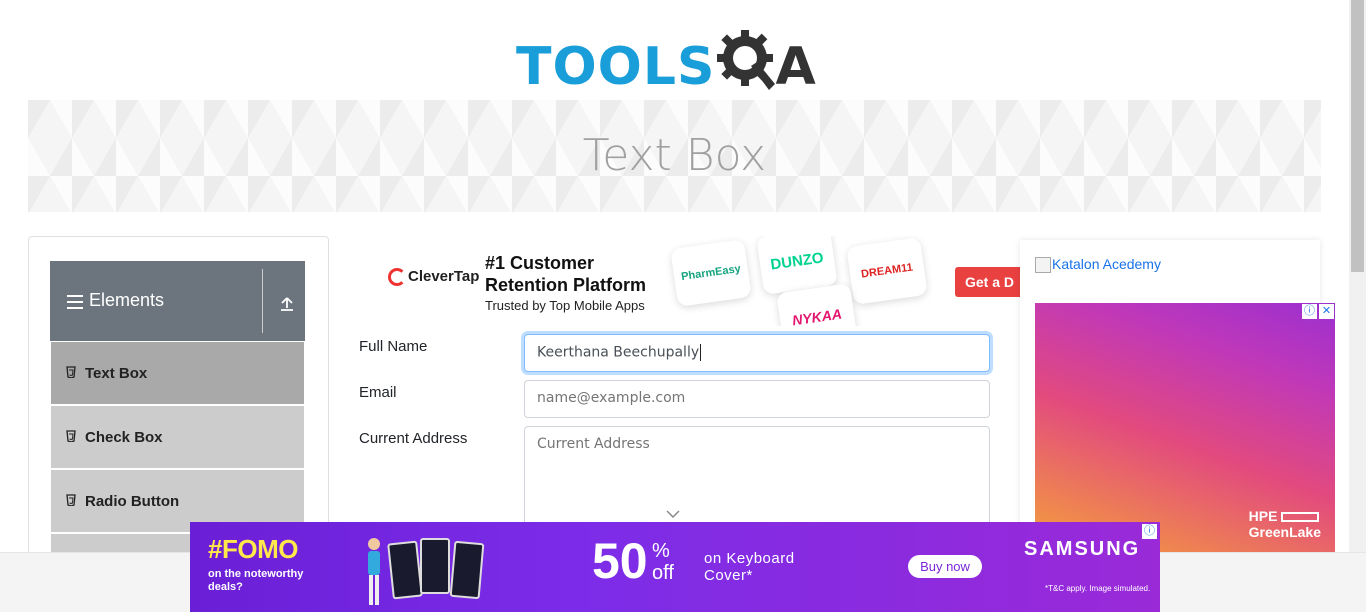  Describe the element at coordinates (287, 304) in the screenshot. I see `collapse-up-icon` at that location.